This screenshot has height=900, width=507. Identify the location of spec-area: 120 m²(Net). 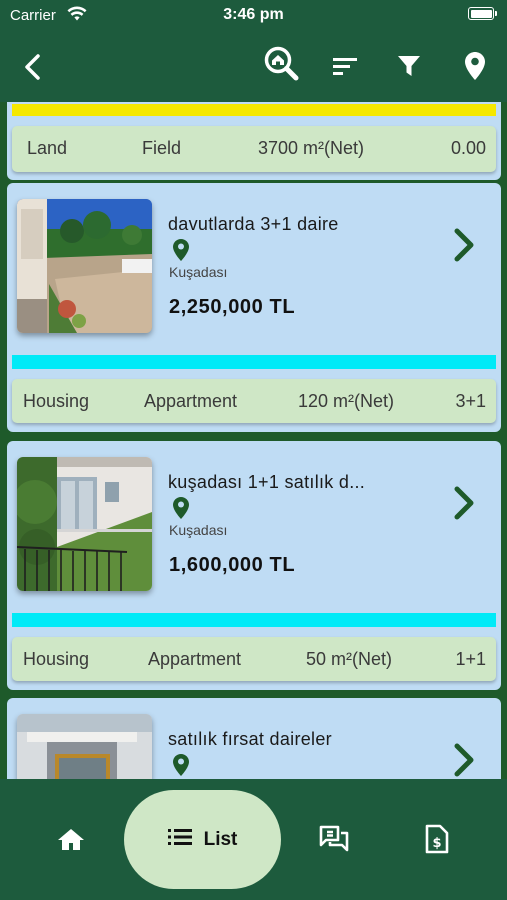
(346, 401).